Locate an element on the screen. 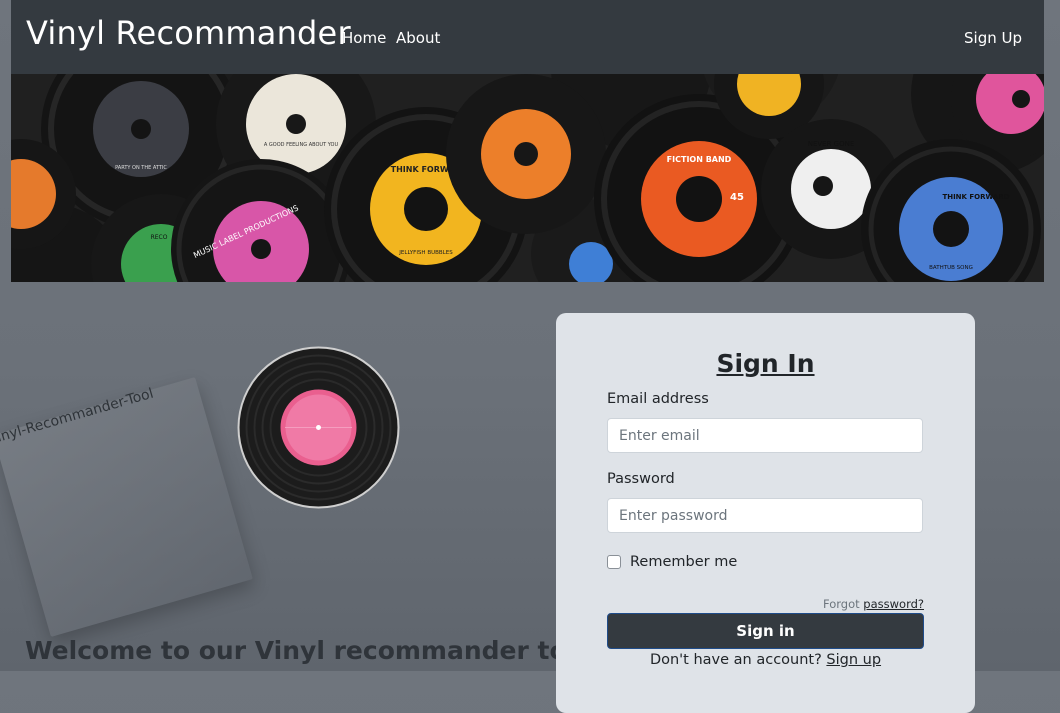  signup-prompt: Don't have an account? Sign up is located at coordinates (765, 660).